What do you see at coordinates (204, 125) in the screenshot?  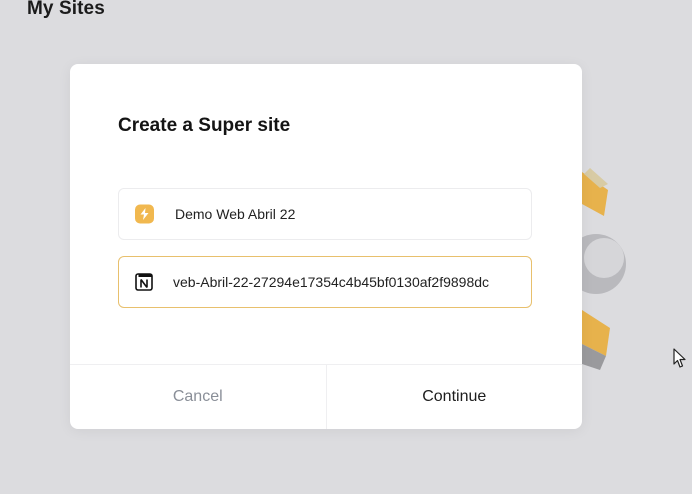 I see `dialog-title: Create a Super site` at bounding box center [204, 125].